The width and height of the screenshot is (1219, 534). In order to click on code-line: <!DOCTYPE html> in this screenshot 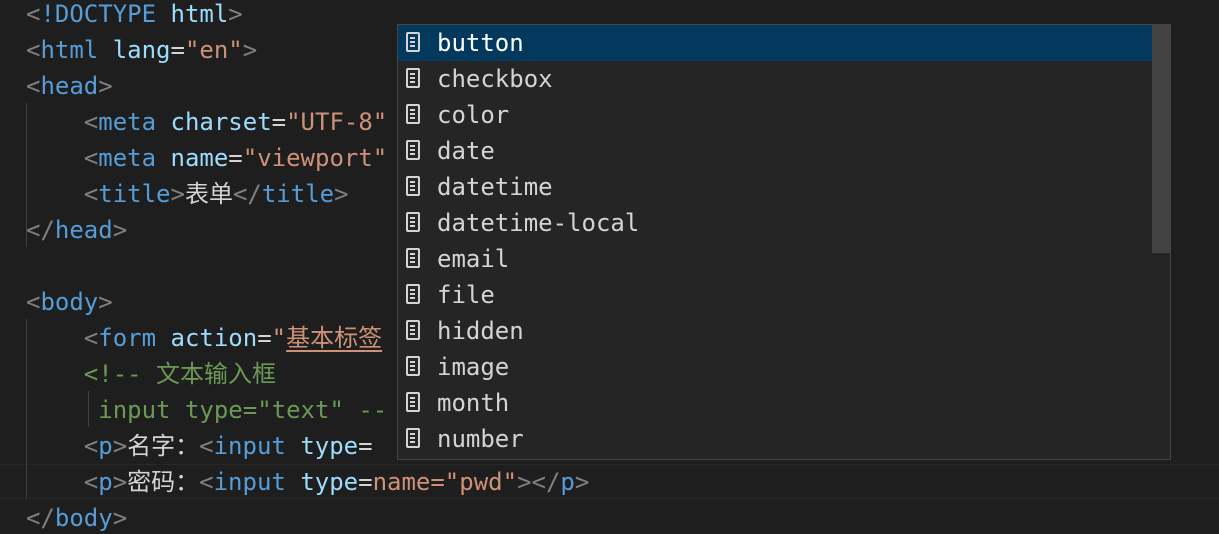, I will do `click(134, 16)`.